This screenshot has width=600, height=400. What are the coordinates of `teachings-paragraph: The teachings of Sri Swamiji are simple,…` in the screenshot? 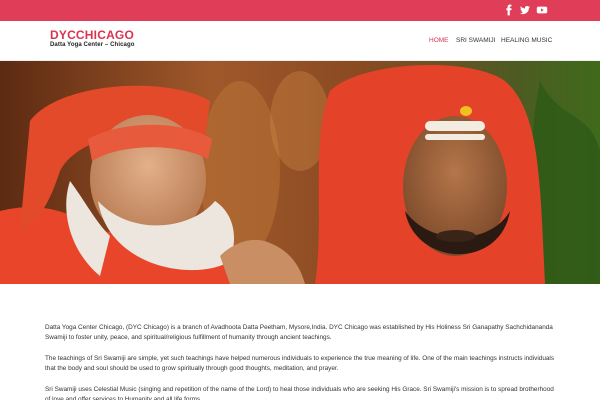 It's located at (300, 363).